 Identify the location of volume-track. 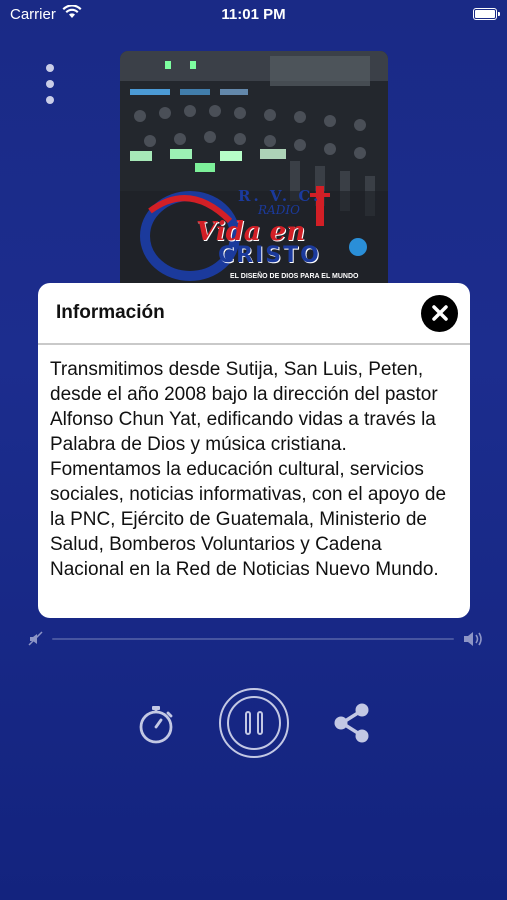
(253, 639).